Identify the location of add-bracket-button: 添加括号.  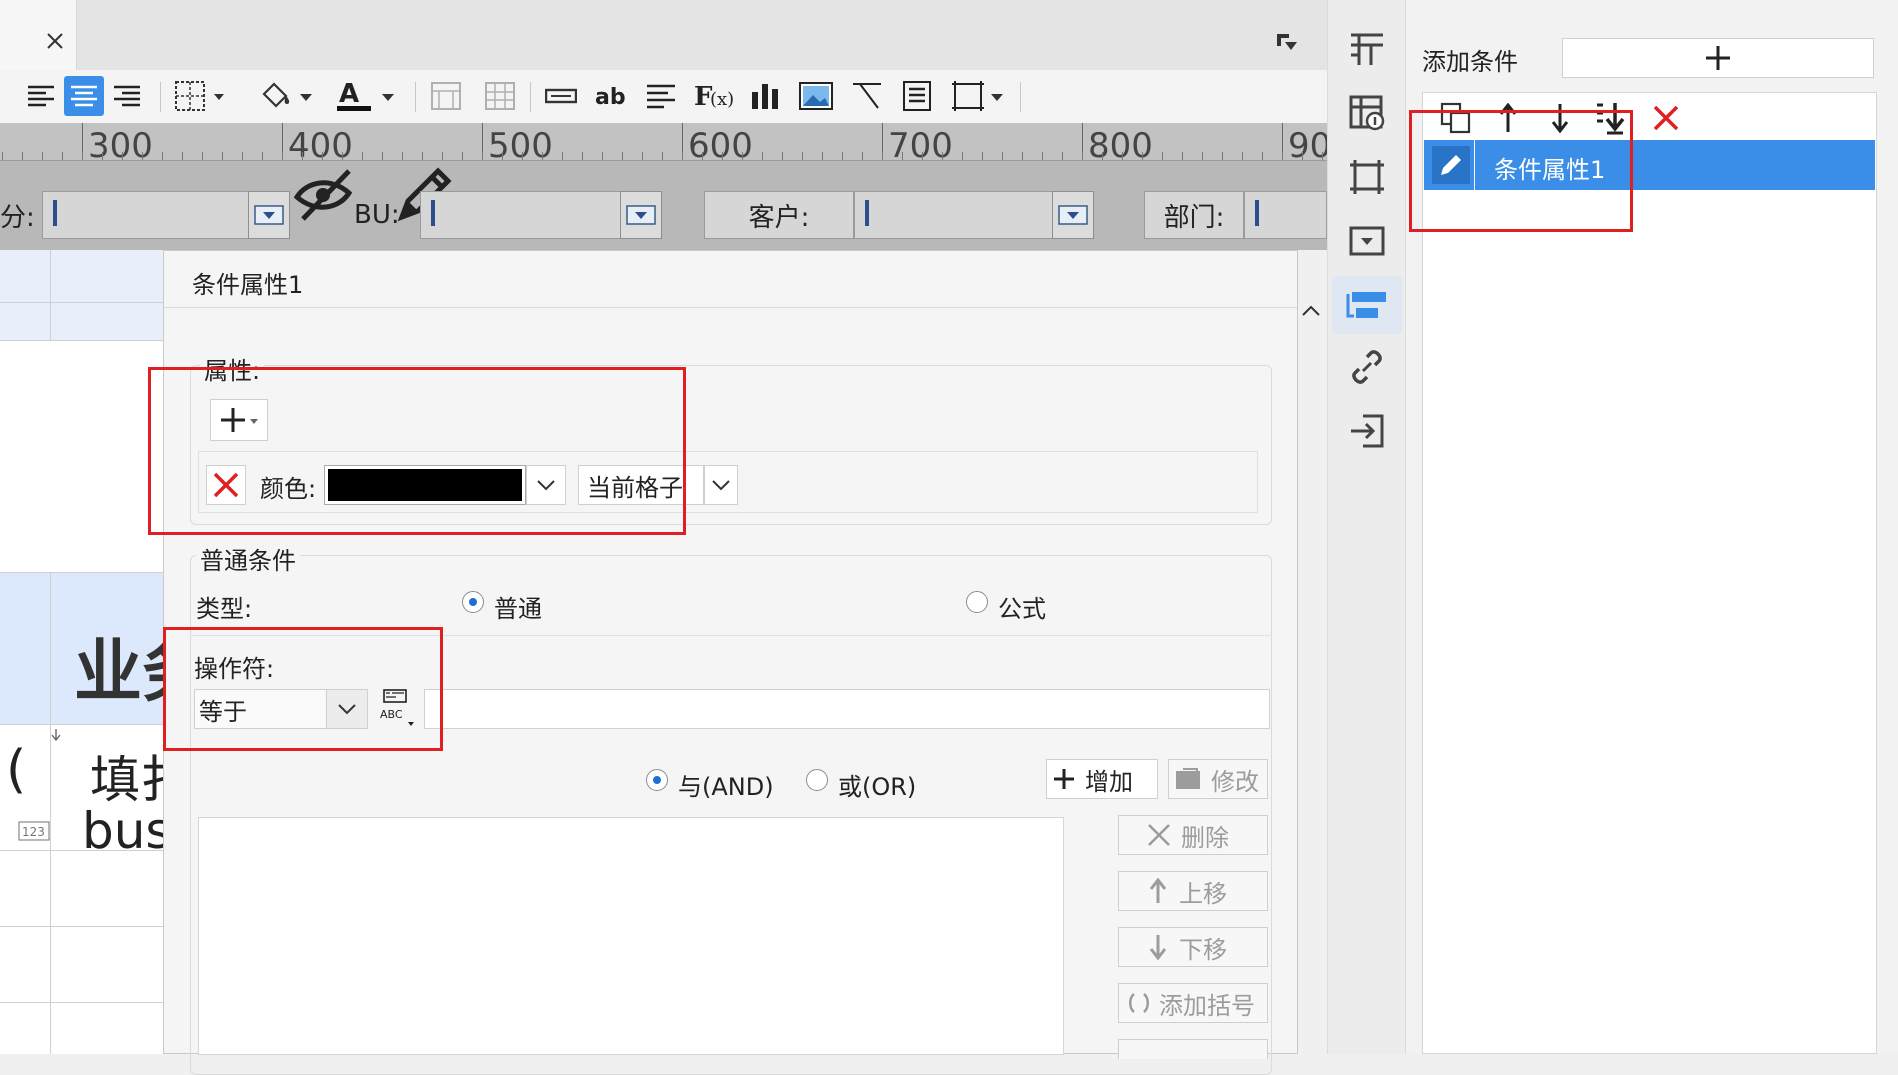
(1193, 1003).